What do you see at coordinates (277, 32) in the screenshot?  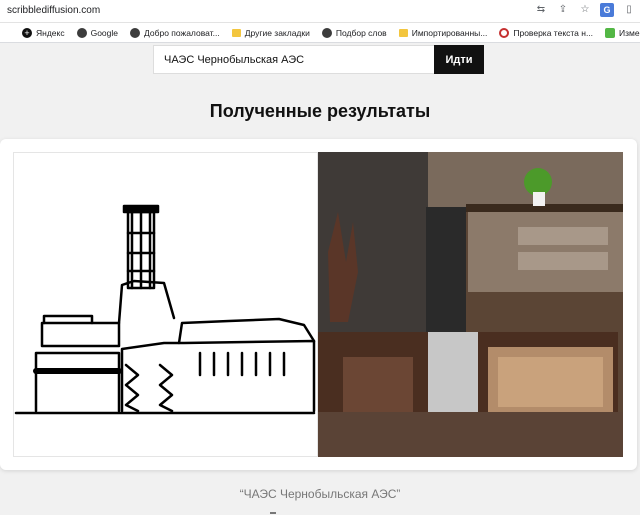 I see `bookmark-label: Другие закладки` at bounding box center [277, 32].